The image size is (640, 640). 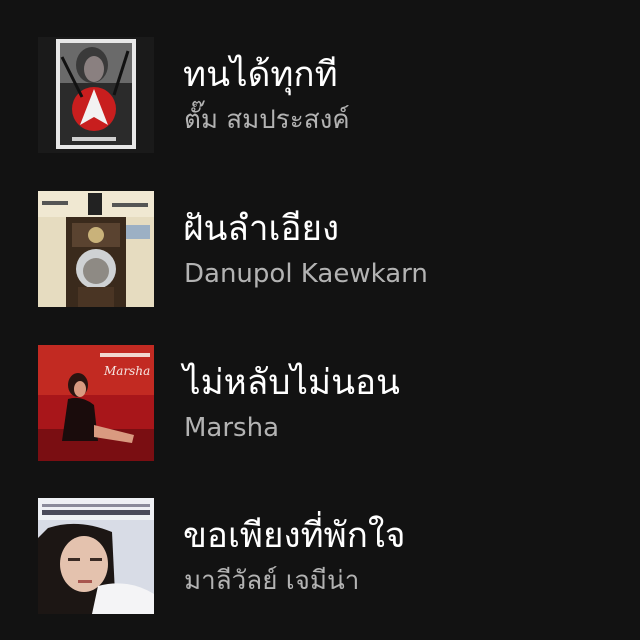 I want to click on album-cover-red-arrow, so click(x=96, y=95).